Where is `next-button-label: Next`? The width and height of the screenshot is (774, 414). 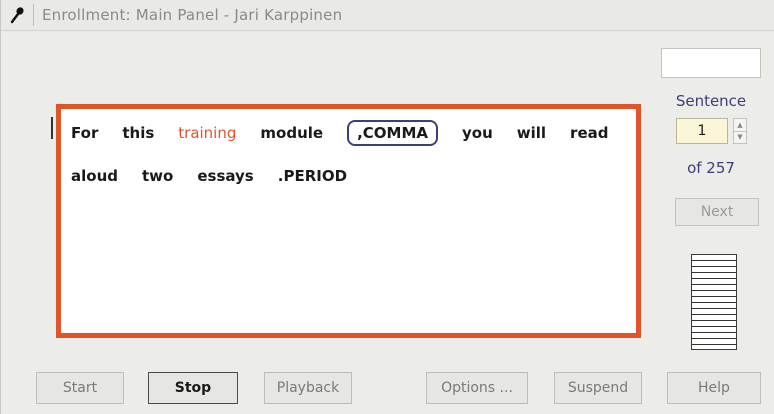
next-button-label: Next is located at coordinates (717, 212).